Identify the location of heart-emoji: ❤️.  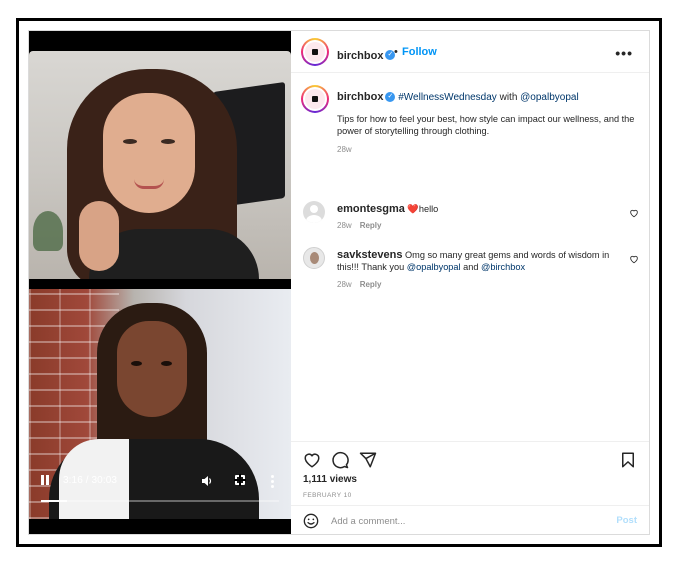
(413, 209).